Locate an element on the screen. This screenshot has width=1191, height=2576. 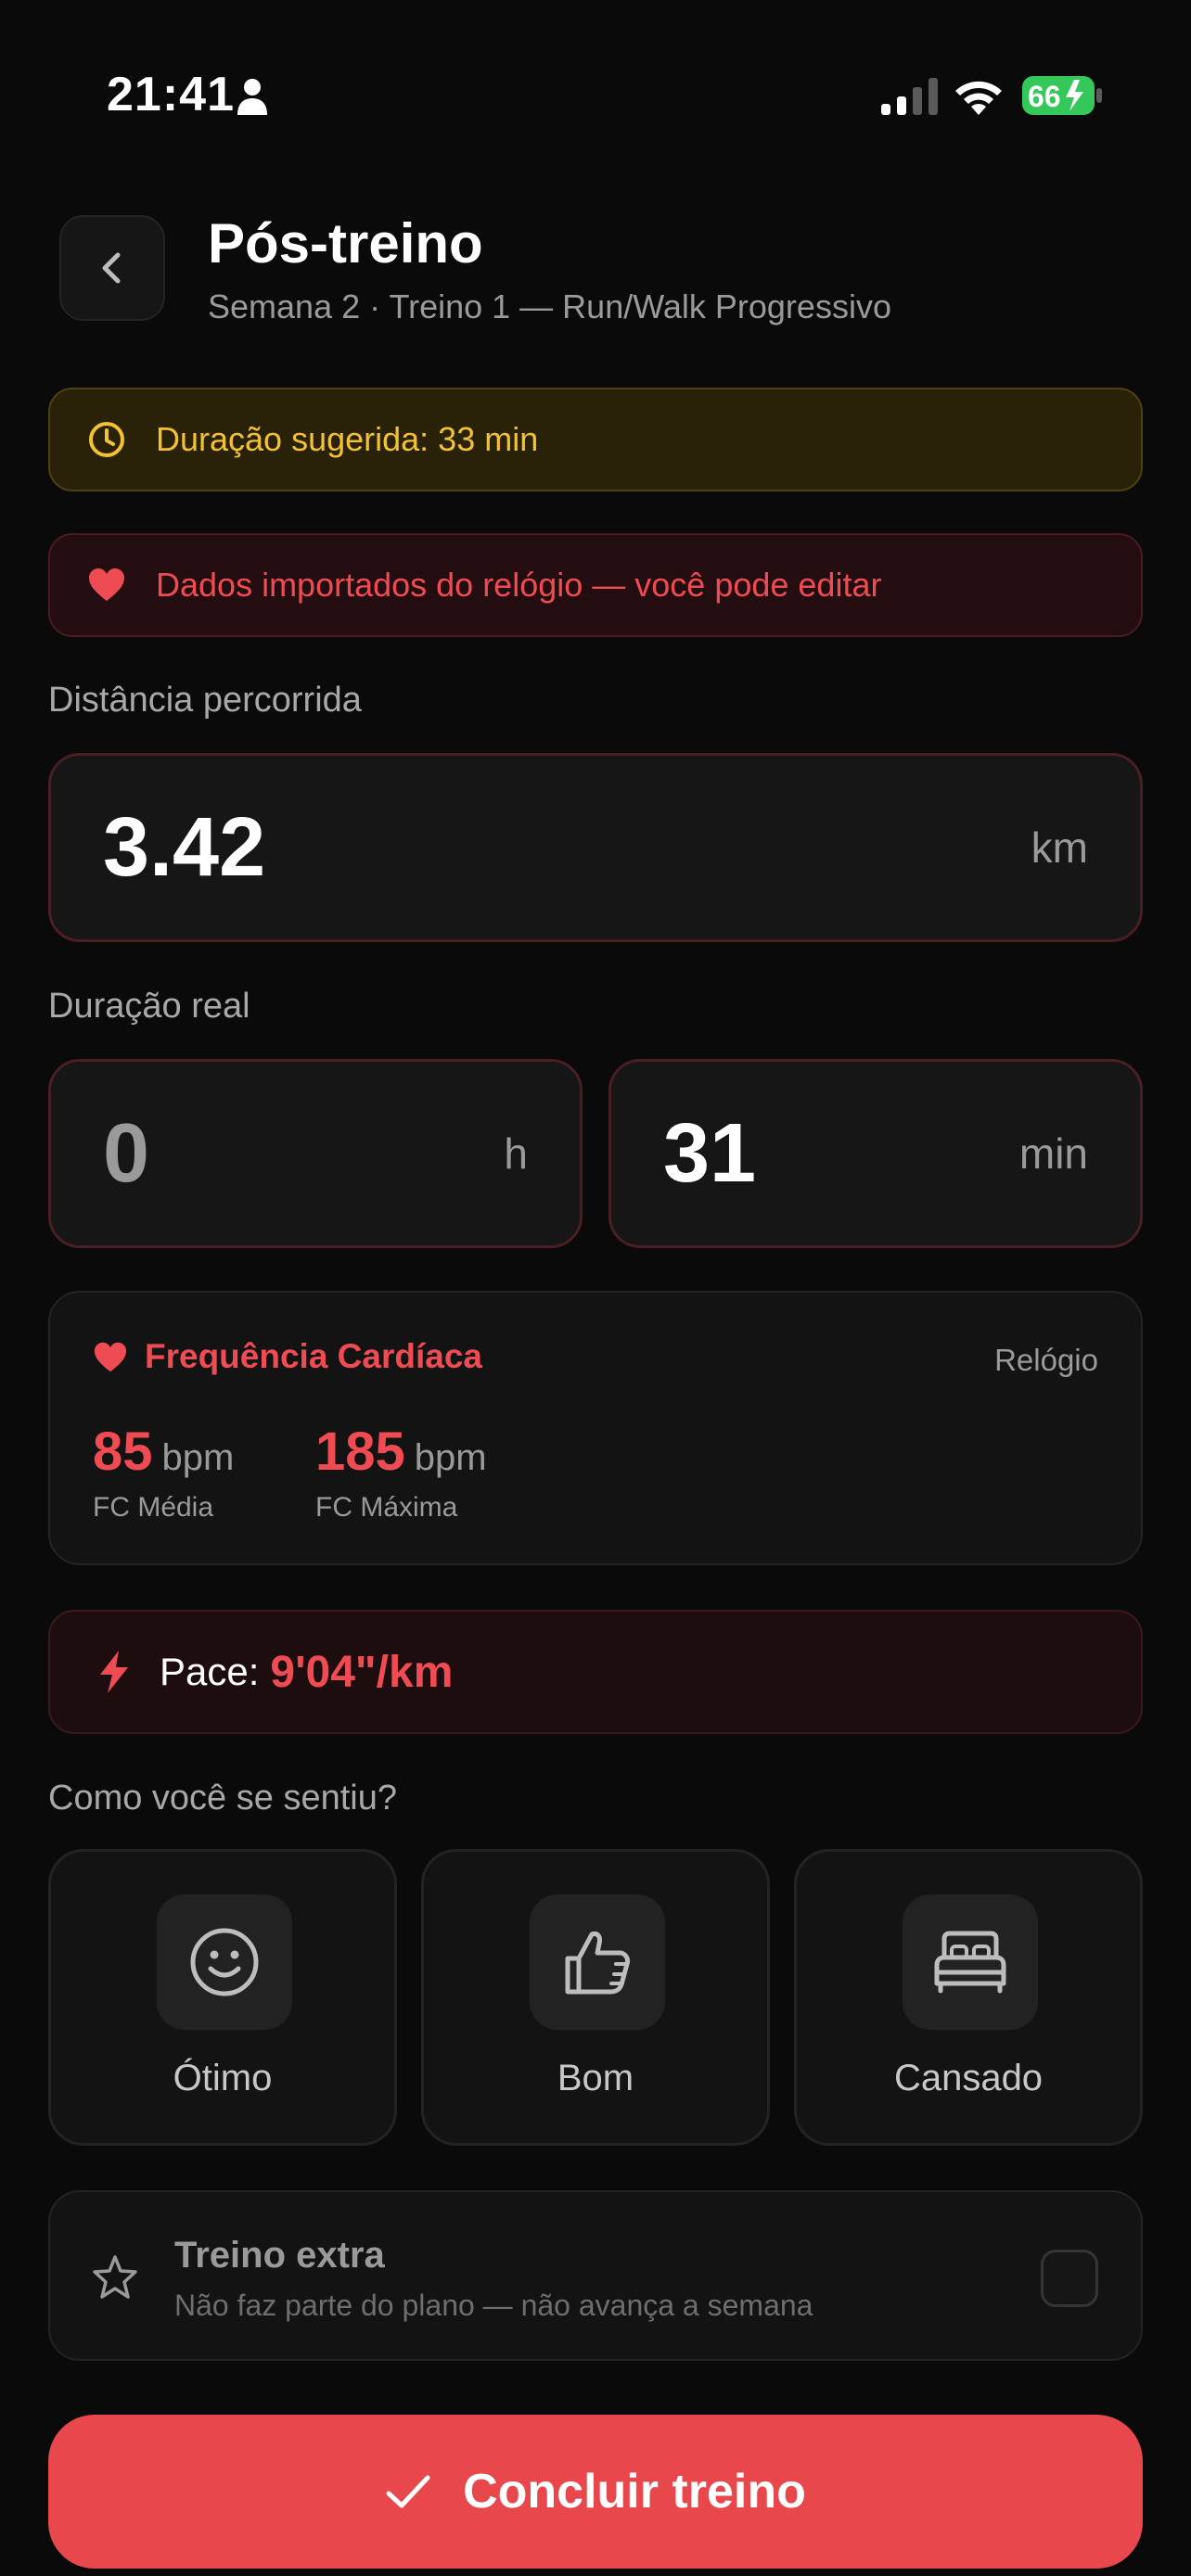
duration-hours-input: 0 h is located at coordinates (315, 1153).